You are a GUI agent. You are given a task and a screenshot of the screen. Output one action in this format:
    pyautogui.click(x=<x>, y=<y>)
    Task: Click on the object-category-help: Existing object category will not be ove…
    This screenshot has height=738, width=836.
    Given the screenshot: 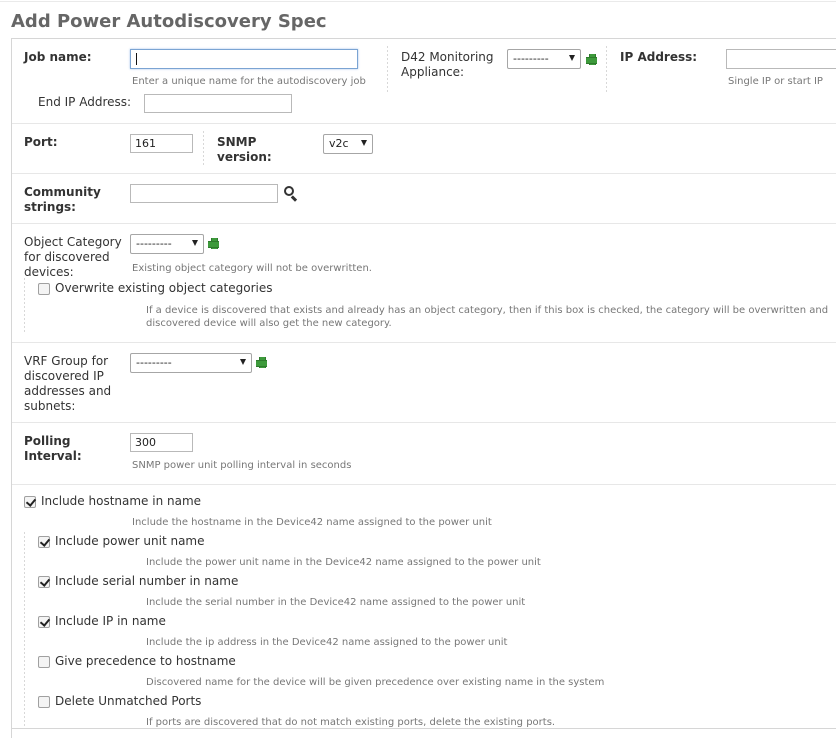 What is the action you would take?
    pyautogui.click(x=252, y=268)
    